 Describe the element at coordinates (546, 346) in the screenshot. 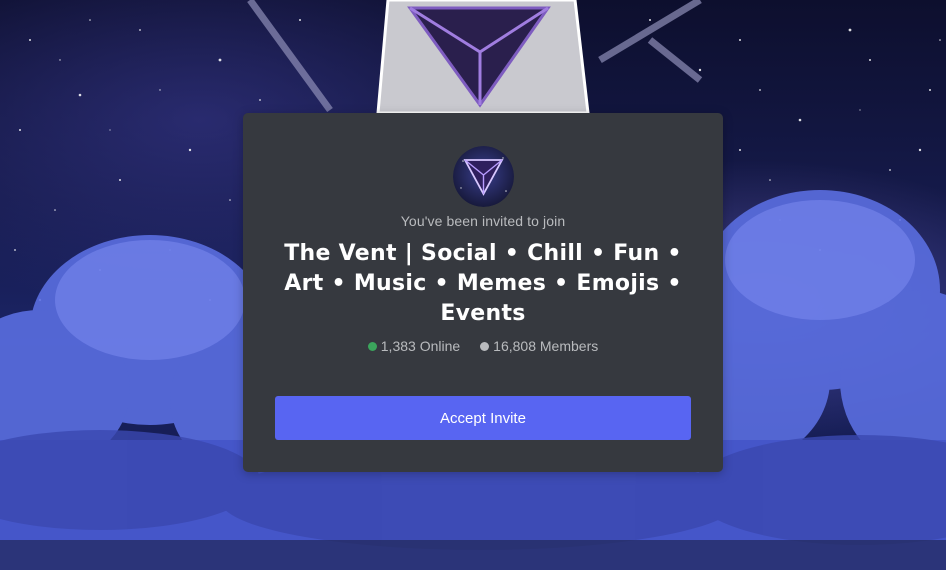

I see `member-count: 16,808 Members` at that location.